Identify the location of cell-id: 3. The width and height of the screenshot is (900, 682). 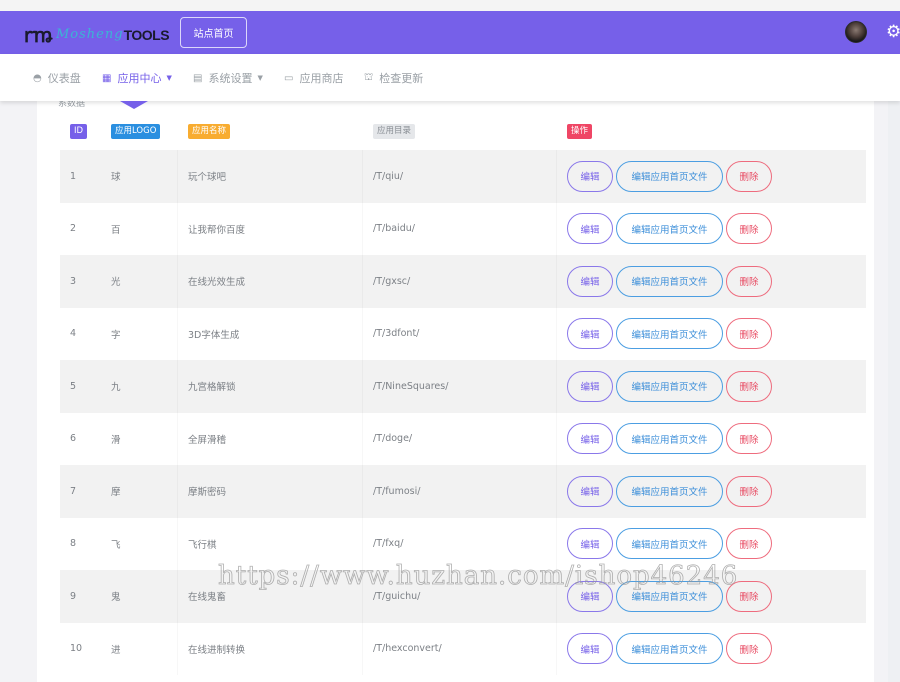
(73, 281).